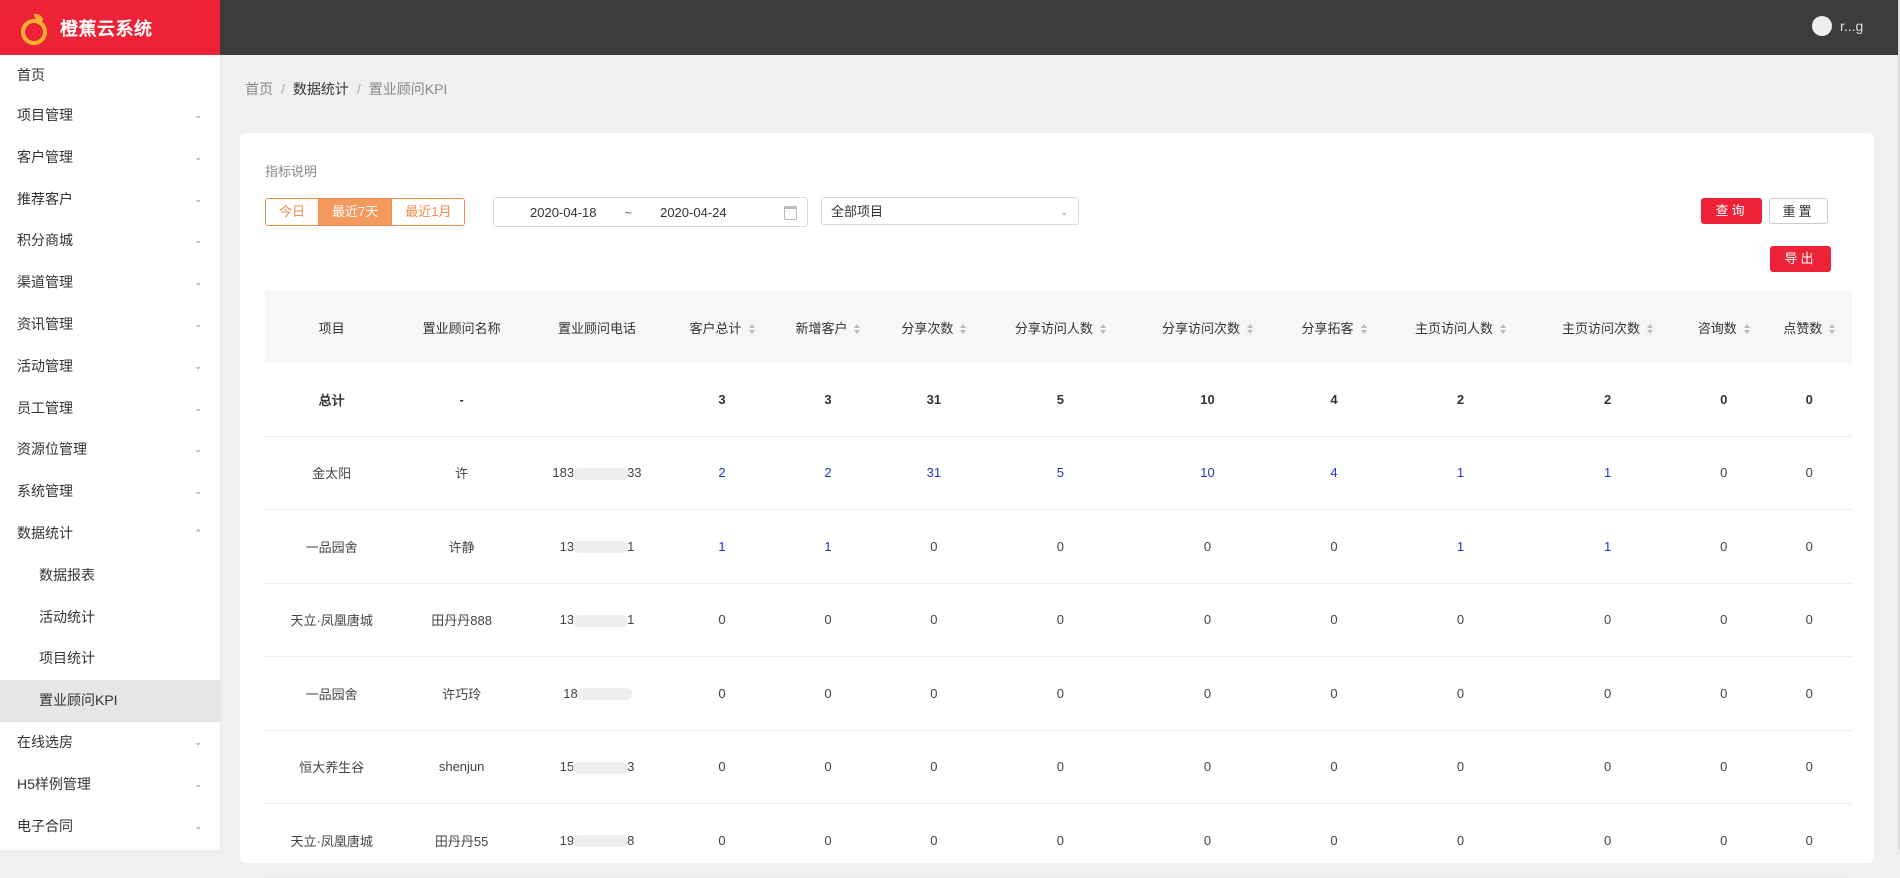  I want to click on sidebar-item-label: 数据报表, so click(67, 574).